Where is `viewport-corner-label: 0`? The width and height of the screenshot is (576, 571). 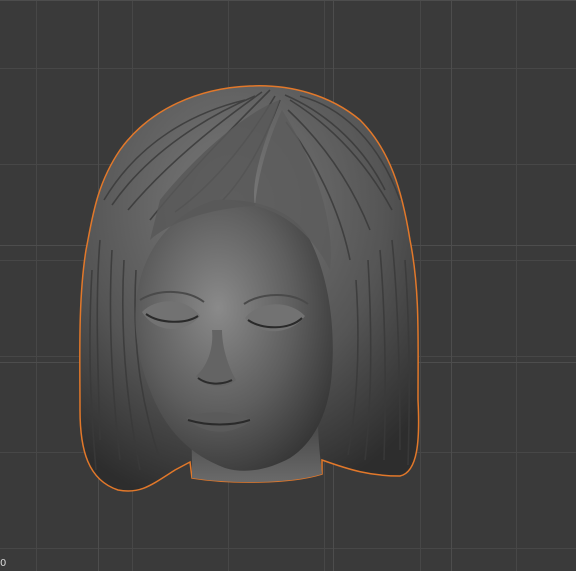 viewport-corner-label: 0 is located at coordinates (3, 563).